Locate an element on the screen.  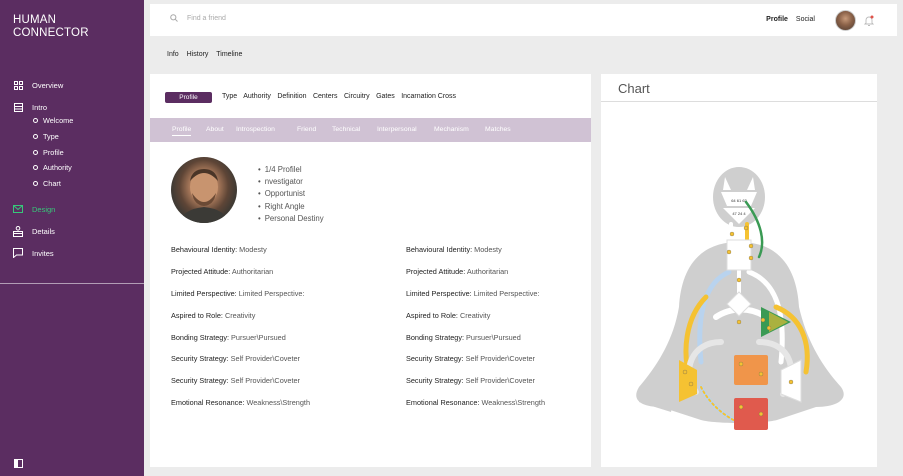
attribute-label: Limited Perspective: is located at coordinates (439, 293).